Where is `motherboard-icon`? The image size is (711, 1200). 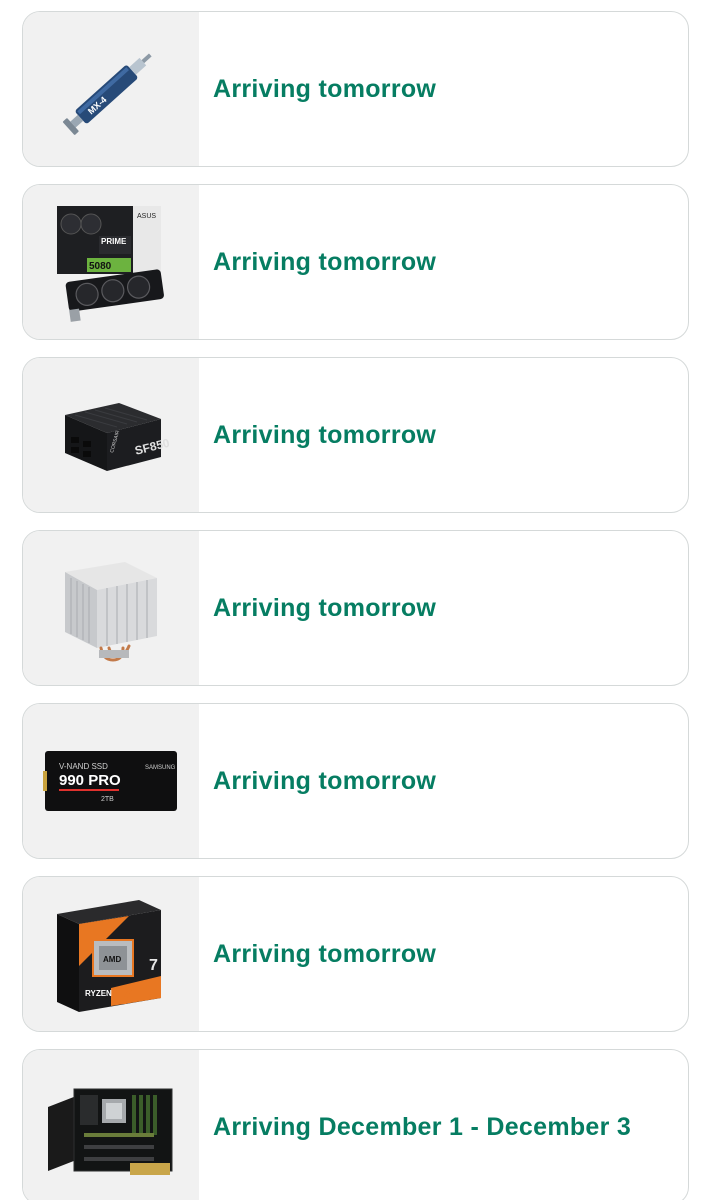 motherboard-icon is located at coordinates (110, 1131).